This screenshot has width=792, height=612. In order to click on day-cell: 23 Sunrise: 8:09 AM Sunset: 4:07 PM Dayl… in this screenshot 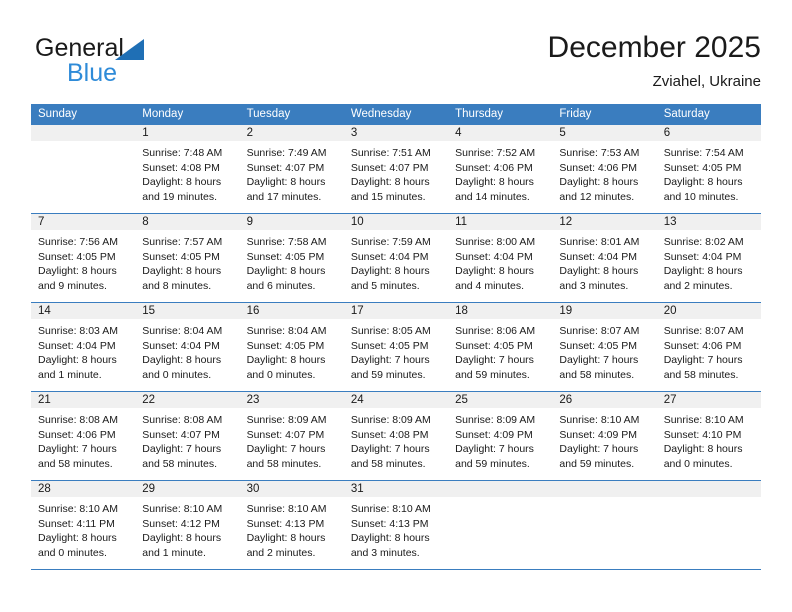, I will do `click(291, 436)`.